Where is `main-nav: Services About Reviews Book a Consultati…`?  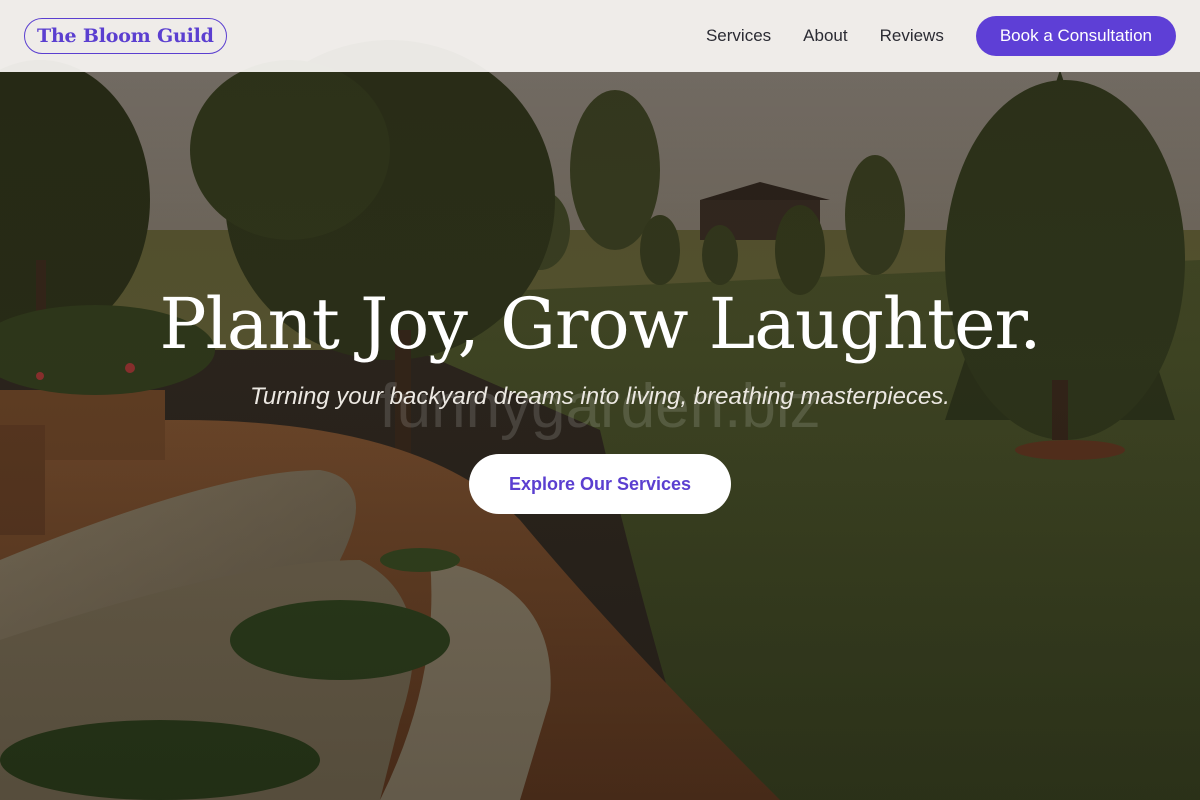
main-nav: Services About Reviews Book a Consultati… is located at coordinates (941, 36).